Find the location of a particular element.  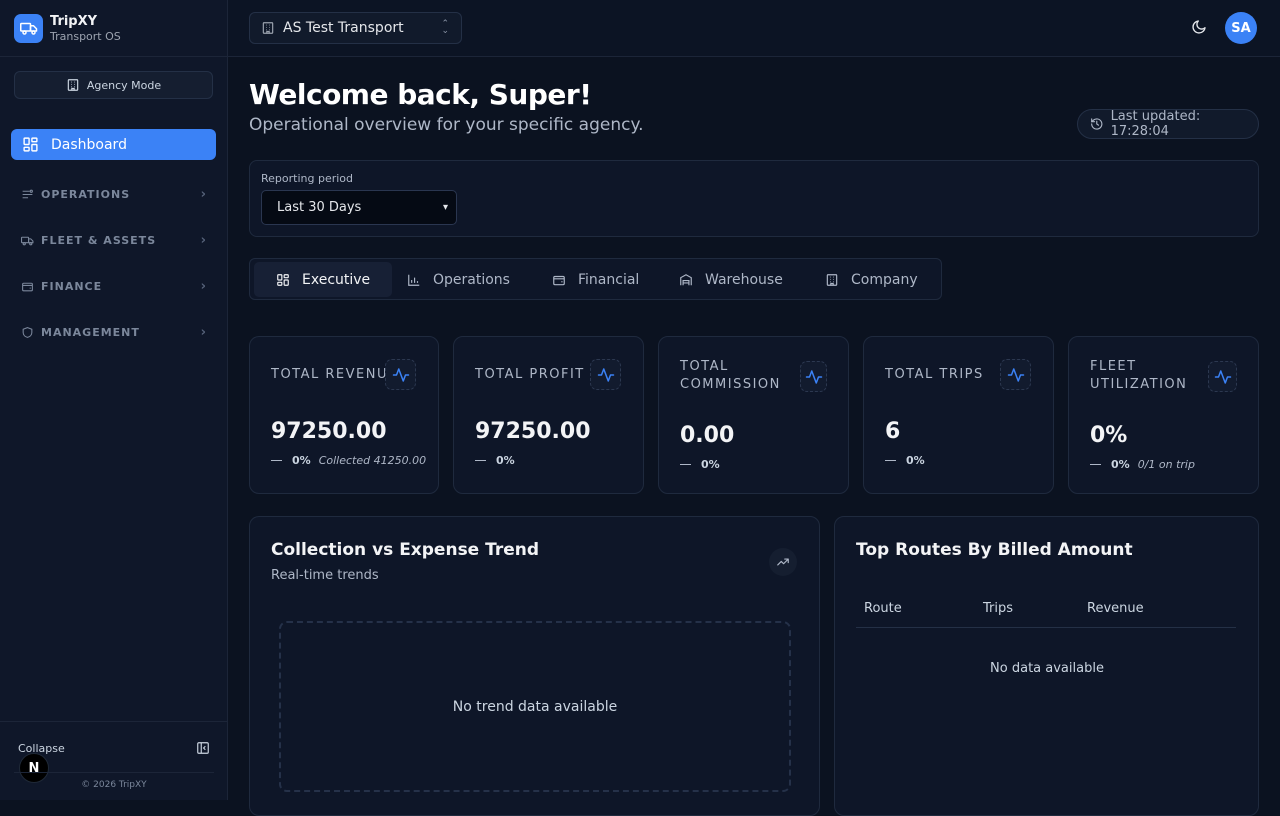

sidebar-section-fleet: FLEET & ASSETS › is located at coordinates (114, 240).